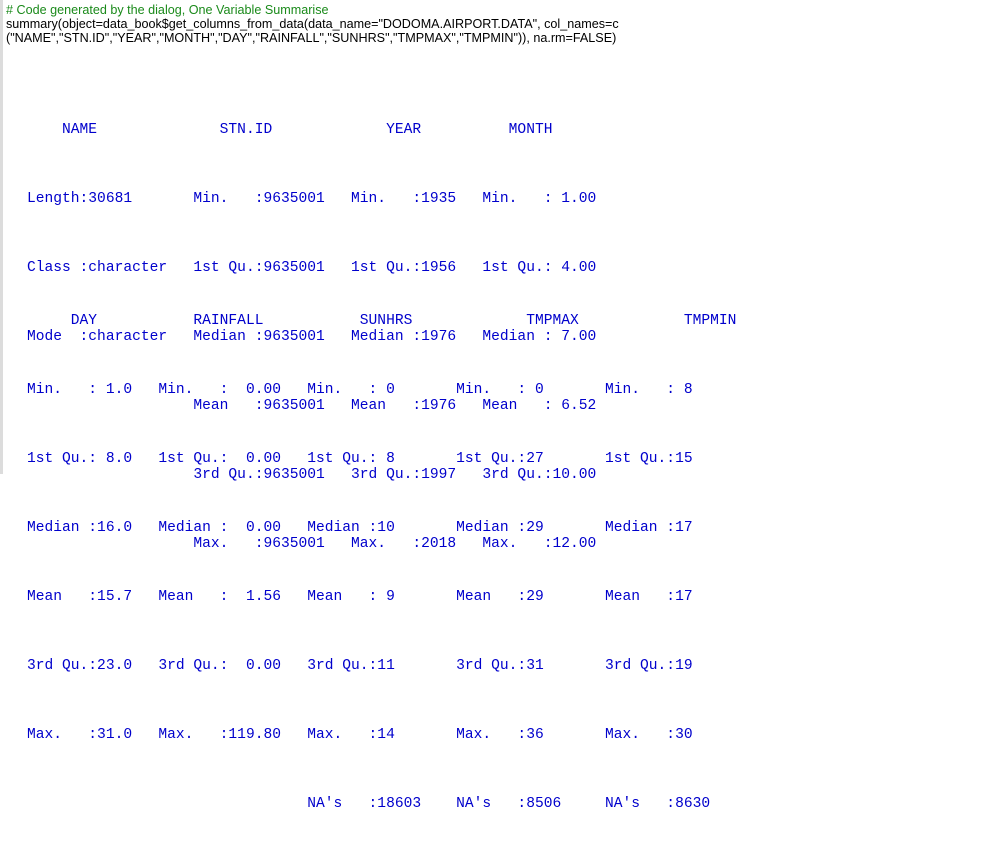 The image size is (998, 862). Describe the element at coordinates (316, 130) in the screenshot. I see `summary-header-row: NAME STN.ID YEAR MONTH` at that location.